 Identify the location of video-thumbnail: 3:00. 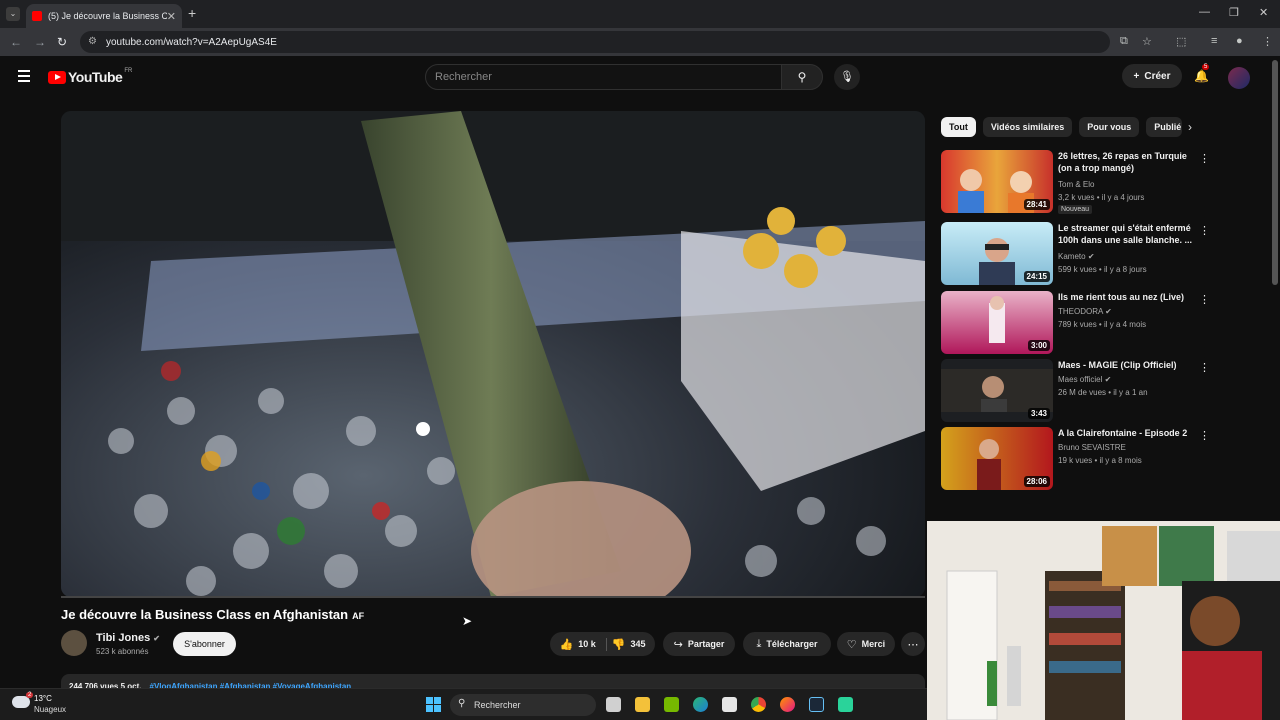
(997, 322).